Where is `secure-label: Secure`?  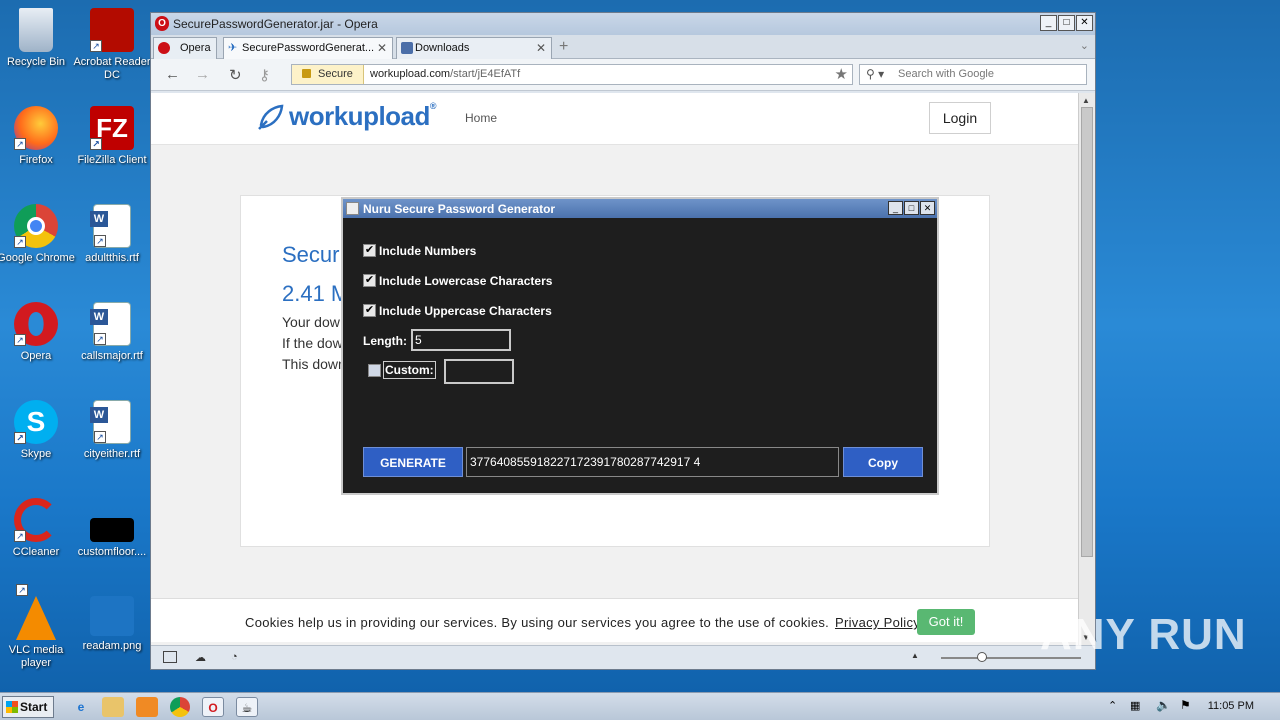 secure-label: Secure is located at coordinates (335, 74).